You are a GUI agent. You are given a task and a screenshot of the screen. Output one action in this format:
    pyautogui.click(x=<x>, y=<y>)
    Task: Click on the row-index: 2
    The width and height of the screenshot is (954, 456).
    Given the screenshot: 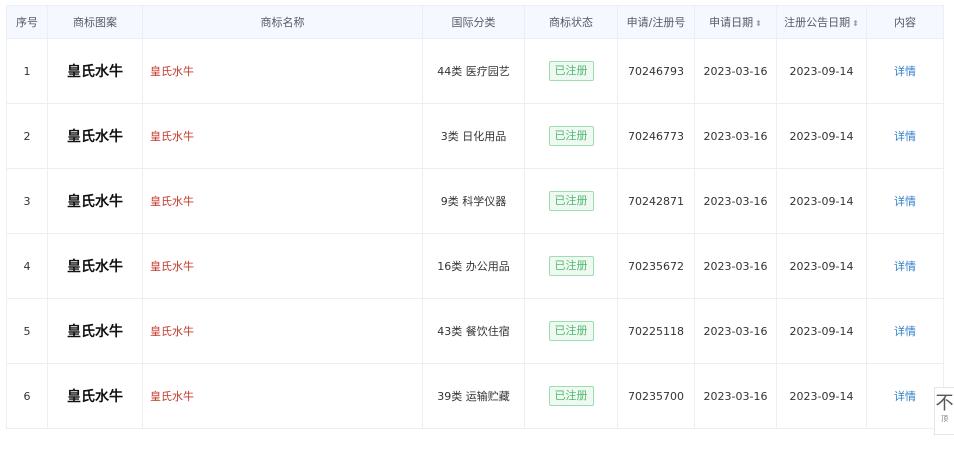 What is the action you would take?
    pyautogui.click(x=27, y=136)
    